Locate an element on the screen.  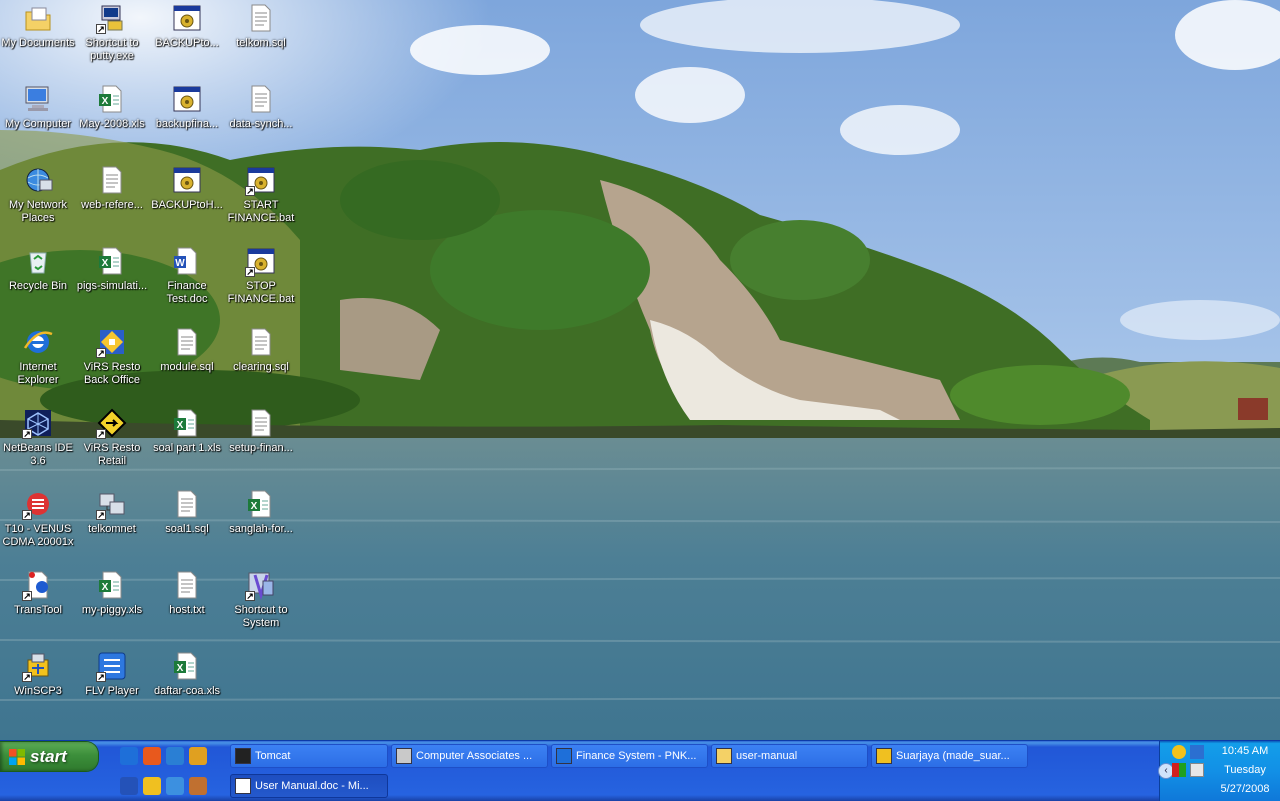
netbeans-icon: ↗ is located at coordinates (38, 423).